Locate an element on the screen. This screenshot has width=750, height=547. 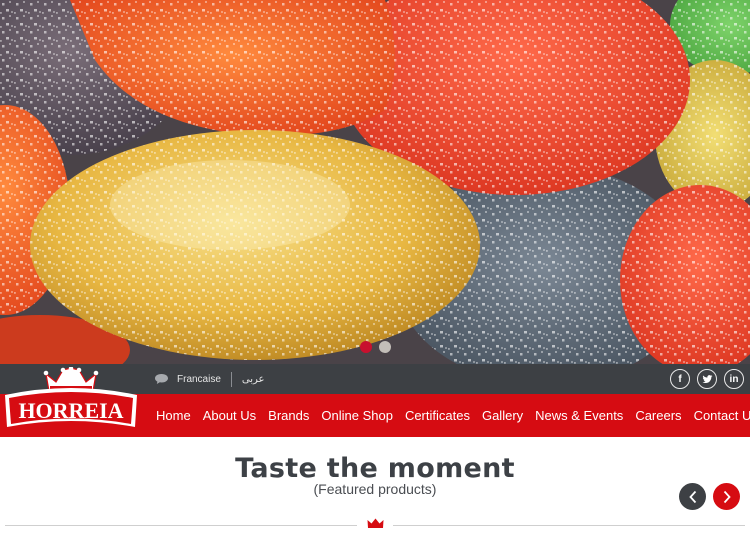
nav-item-contact-us: Contact Us is located at coordinates (719, 415).